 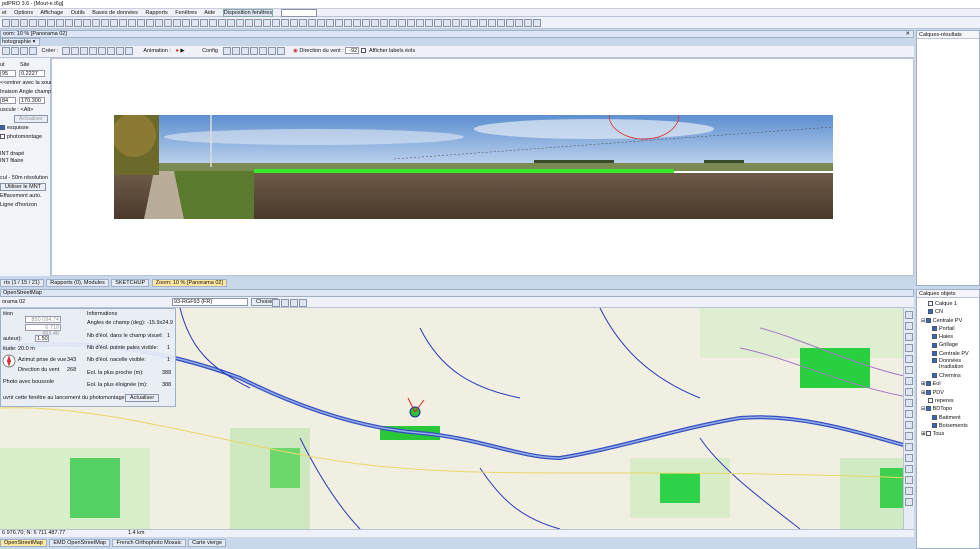 What do you see at coordinates (948, 365) in the screenshot?
I see `layer-item: Données Irradiation` at bounding box center [948, 365].